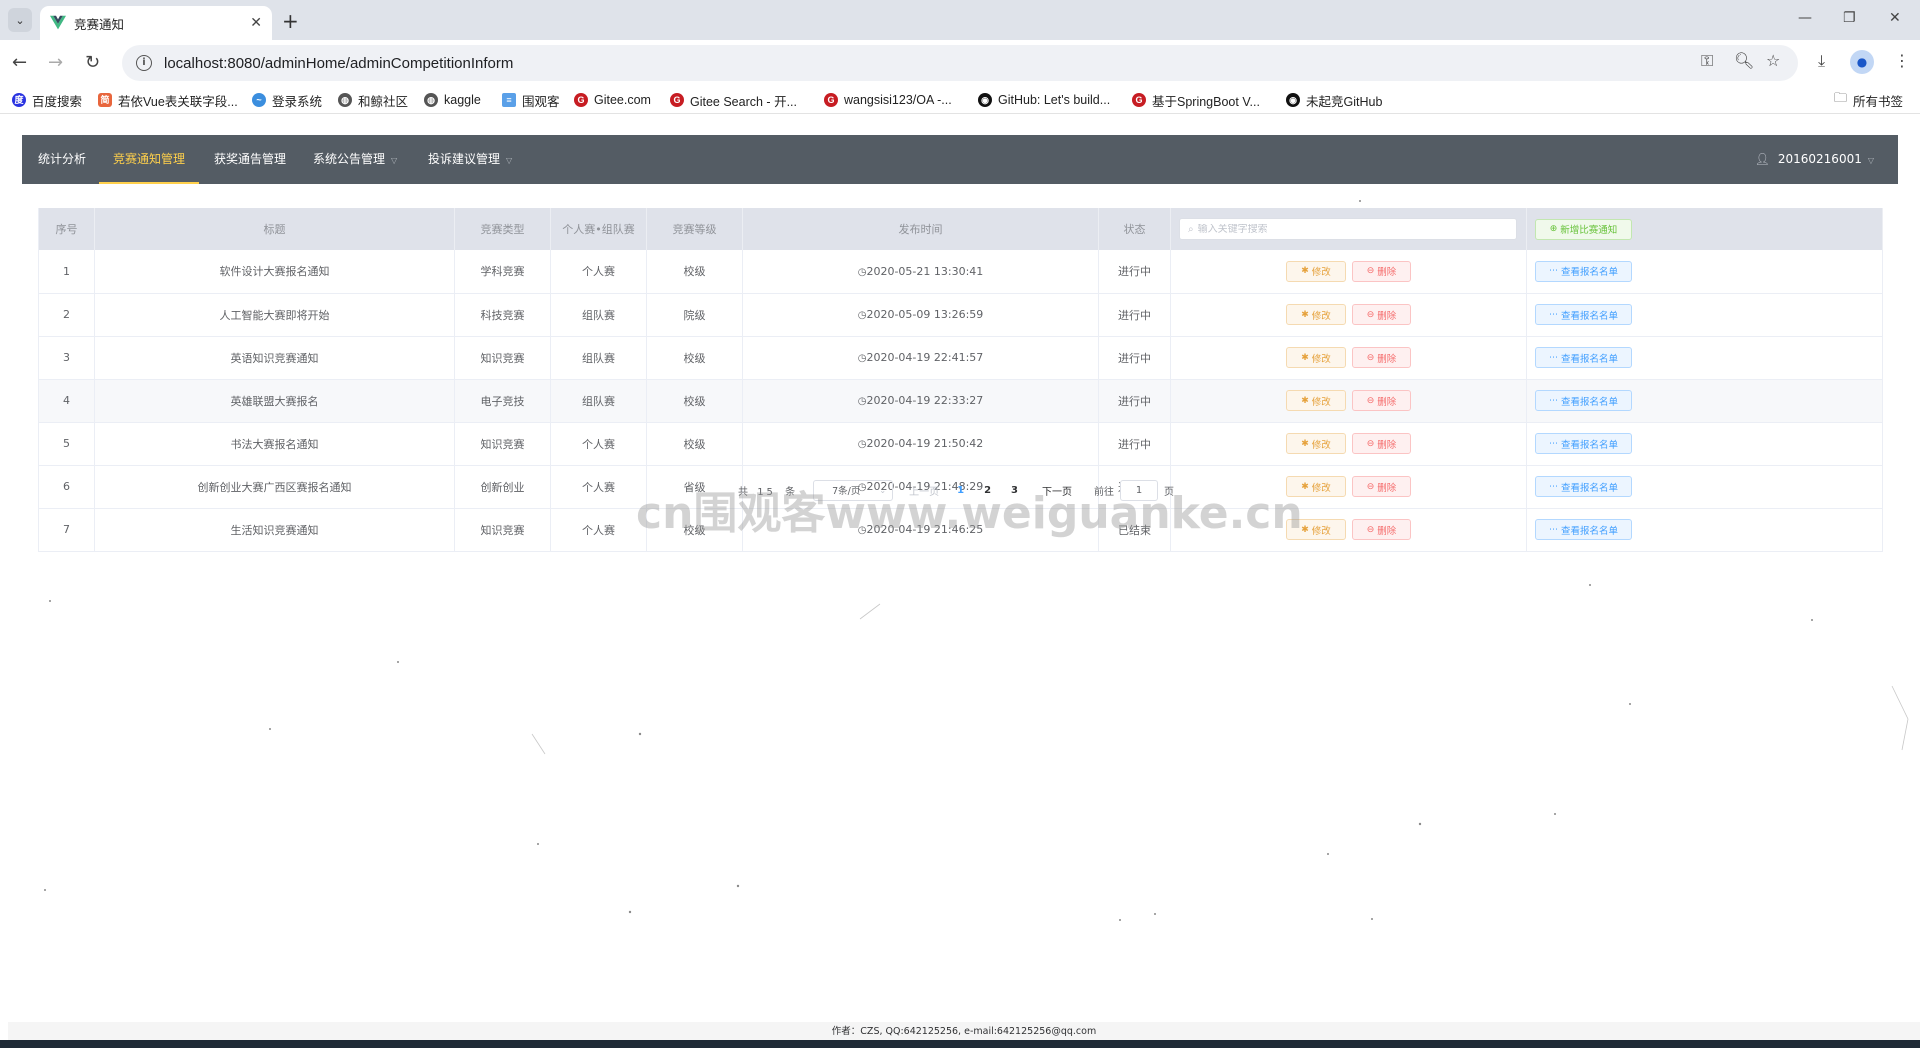 This screenshot has height=1048, width=1920. Describe the element at coordinates (470, 159) in the screenshot. I see `nav-item-complaints: 投诉建议管理 ▽` at that location.